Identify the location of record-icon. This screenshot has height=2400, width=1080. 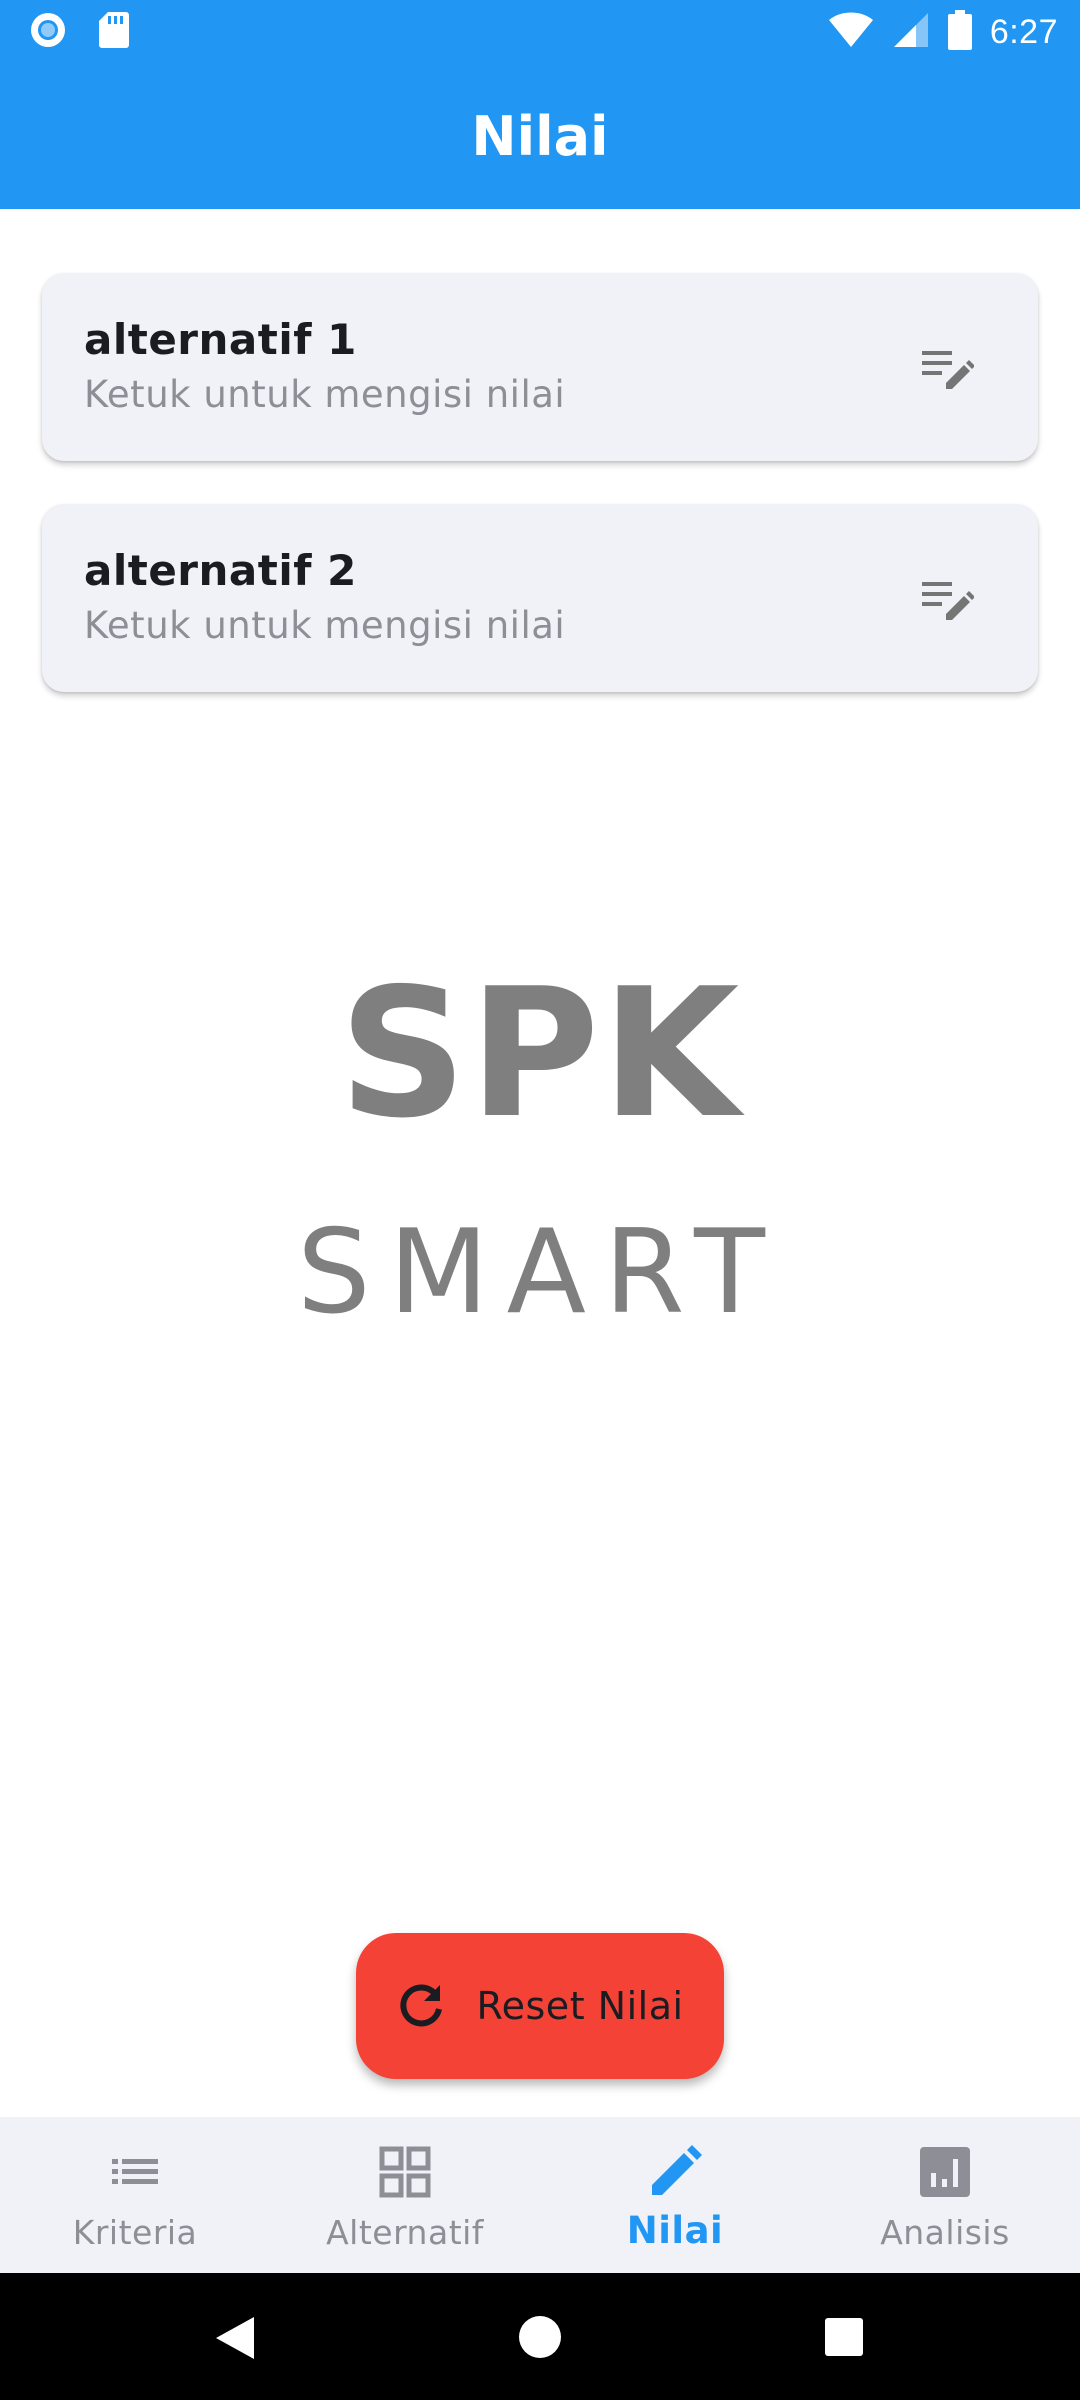
(48, 32).